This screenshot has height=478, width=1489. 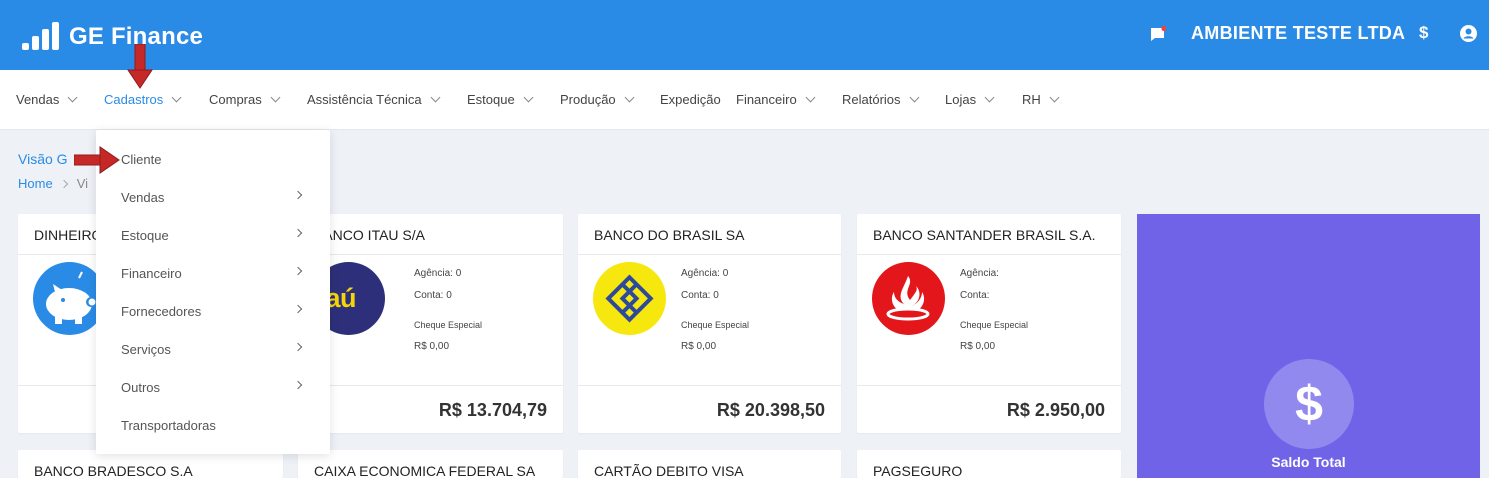 What do you see at coordinates (145, 235) in the screenshot?
I see `dropdown-item-estoque: Estoque` at bounding box center [145, 235].